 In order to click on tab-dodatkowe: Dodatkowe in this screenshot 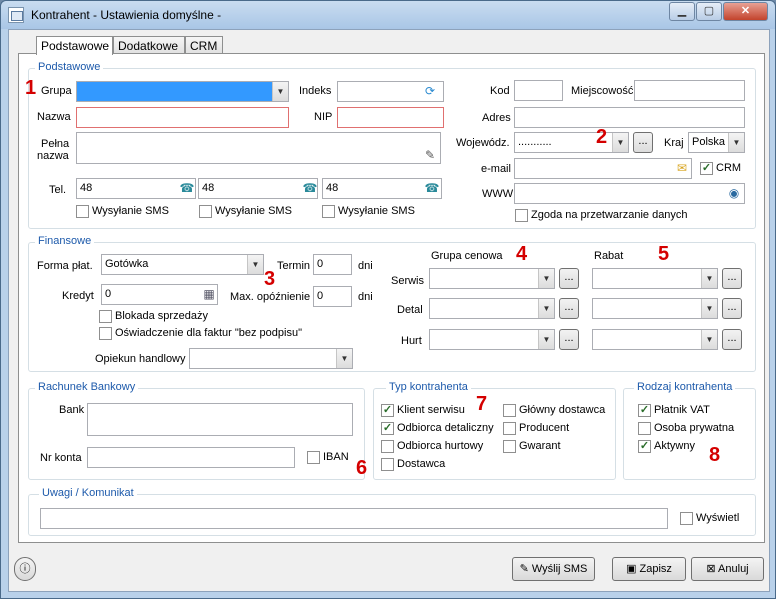, I will do `click(149, 45)`.